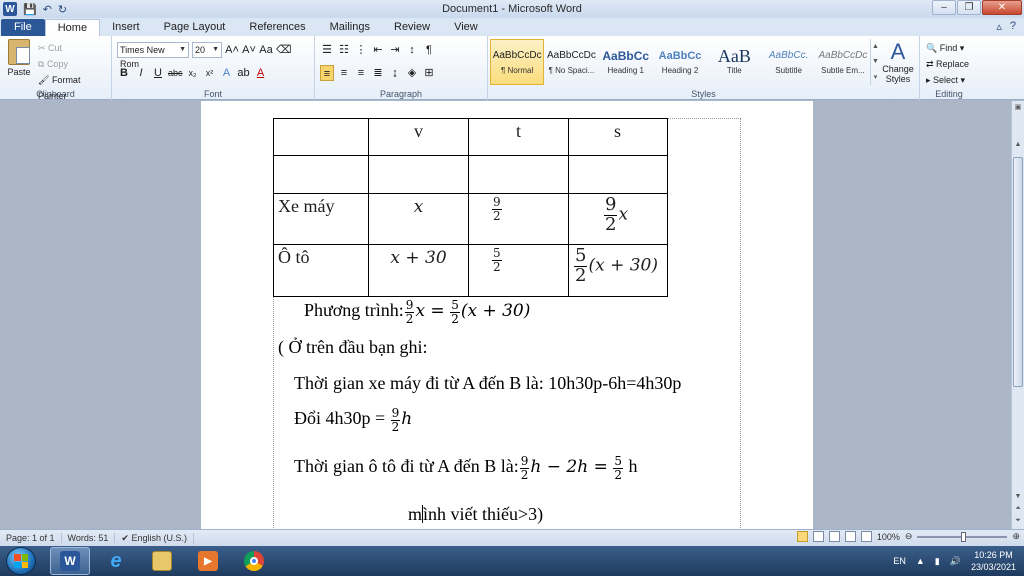  Describe the element at coordinates (193, 73) in the screenshot. I see `subscript-icon: x₂` at that location.